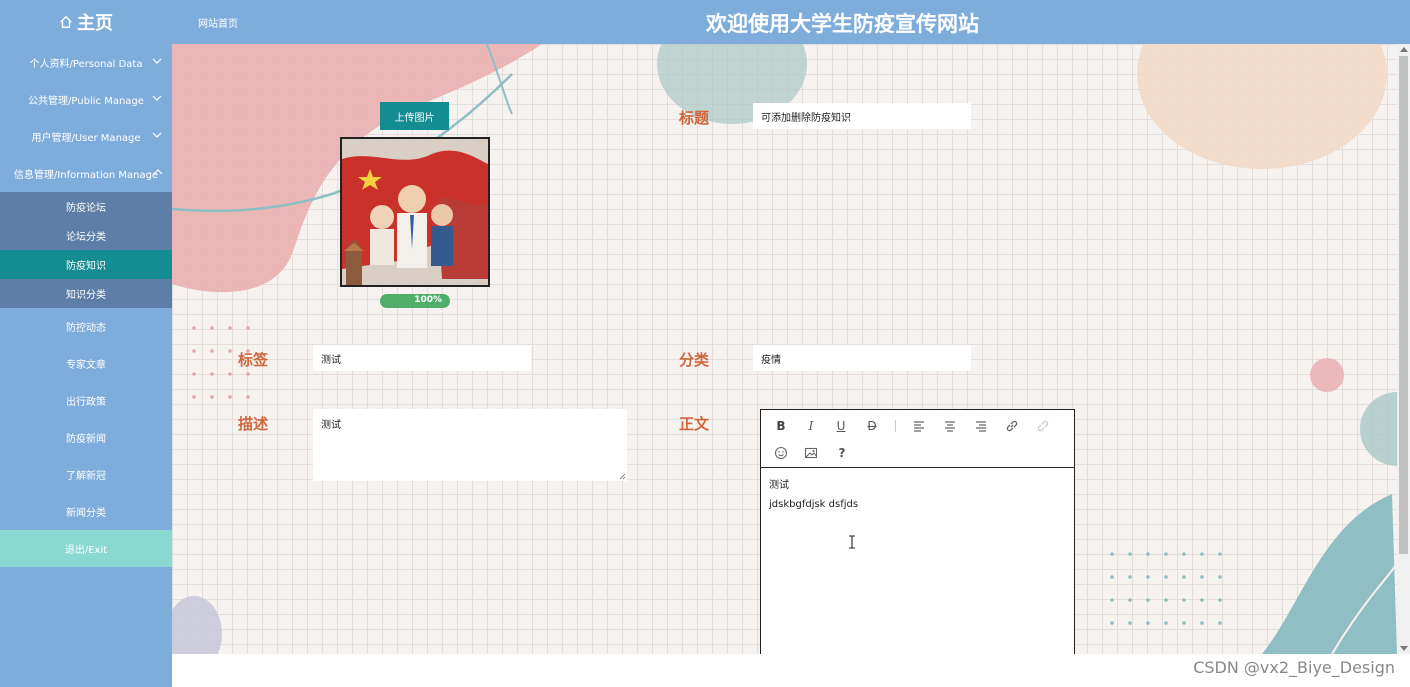 Image resolution: width=1410 pixels, height=687 pixels. What do you see at coordinates (86, 235) in the screenshot?
I see `sidebar-subitem-forum-category: 论坛分类` at bounding box center [86, 235].